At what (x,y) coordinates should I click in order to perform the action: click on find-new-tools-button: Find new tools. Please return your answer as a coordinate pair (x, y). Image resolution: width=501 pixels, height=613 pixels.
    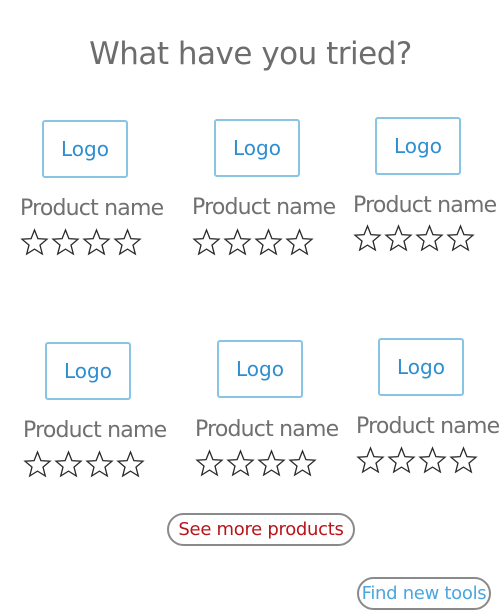
    Looking at the image, I should click on (424, 593).